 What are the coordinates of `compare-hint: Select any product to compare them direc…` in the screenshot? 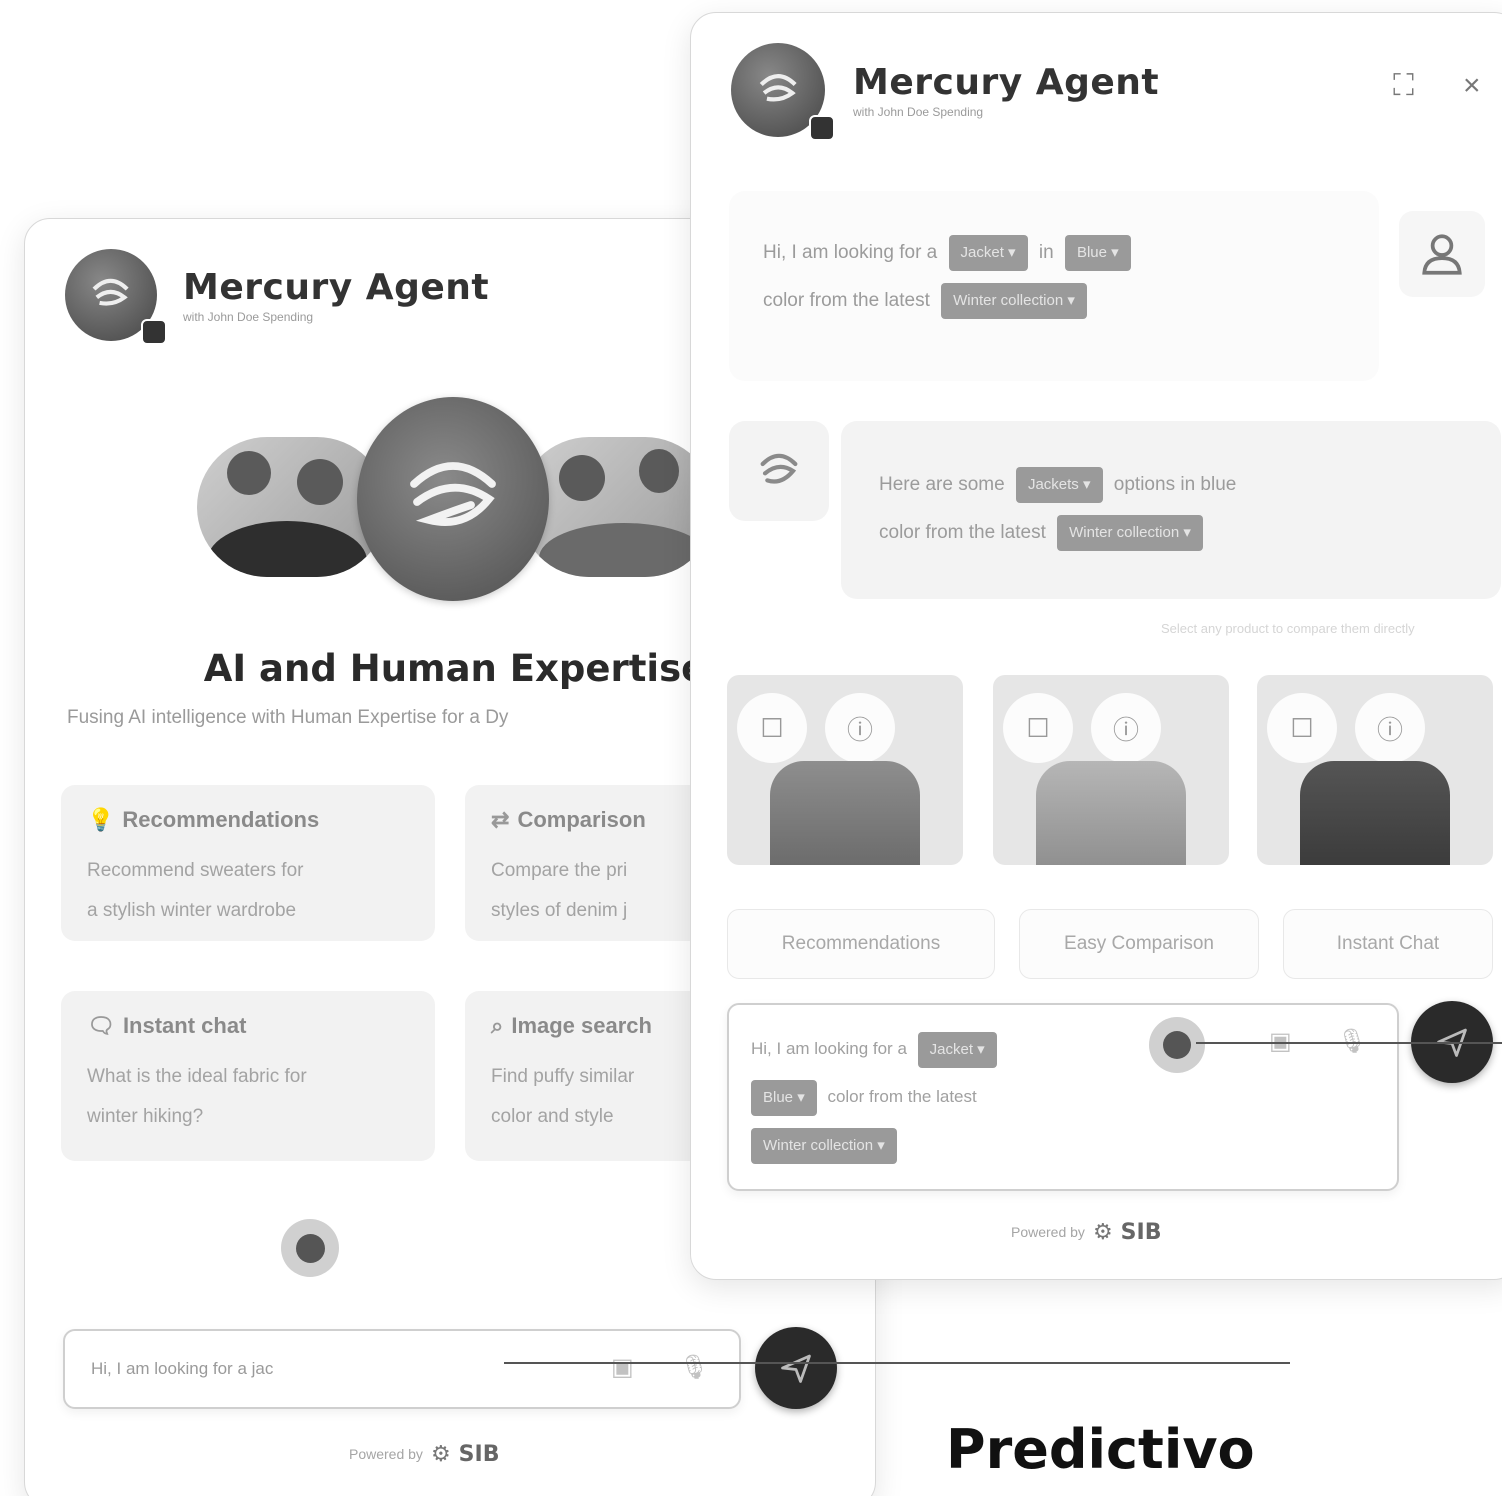 It's located at (1288, 628).